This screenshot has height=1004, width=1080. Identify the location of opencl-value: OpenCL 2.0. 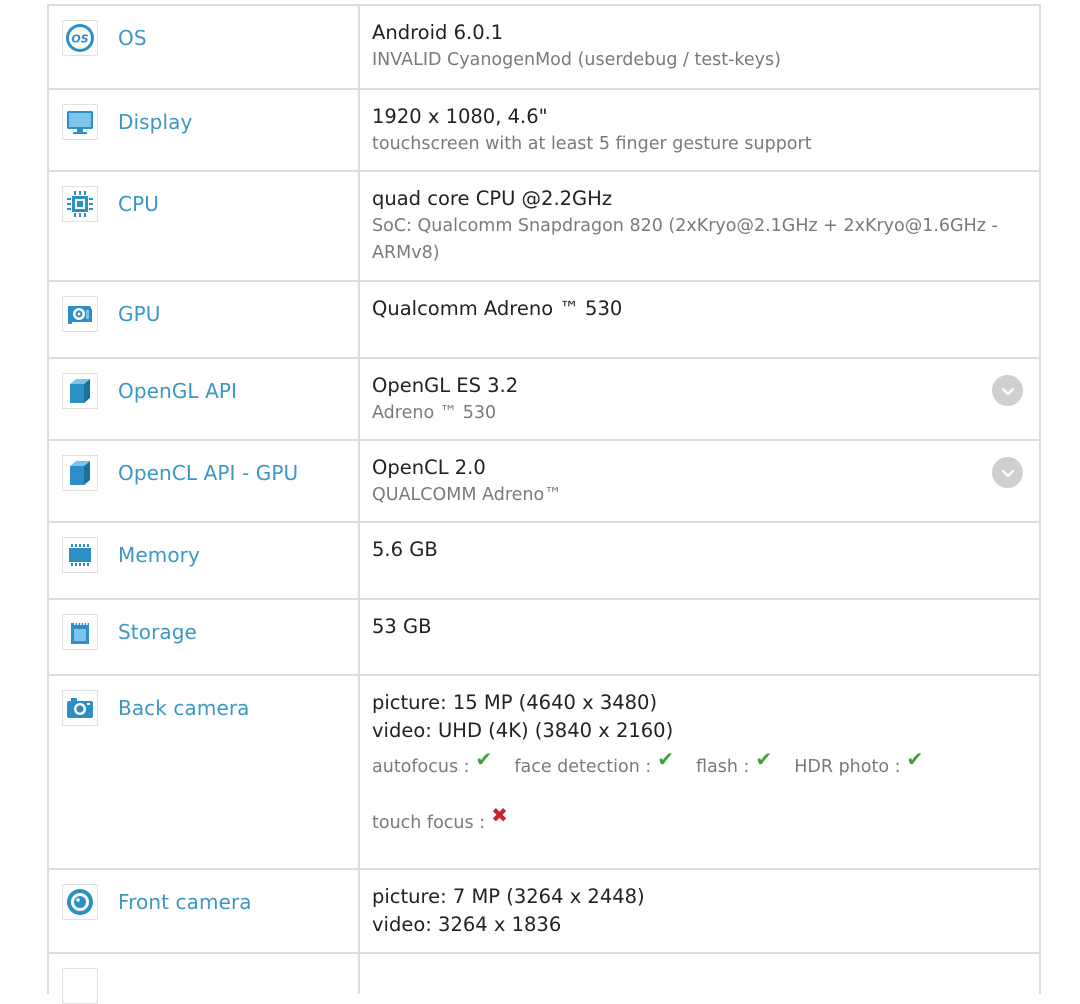
(429, 467).